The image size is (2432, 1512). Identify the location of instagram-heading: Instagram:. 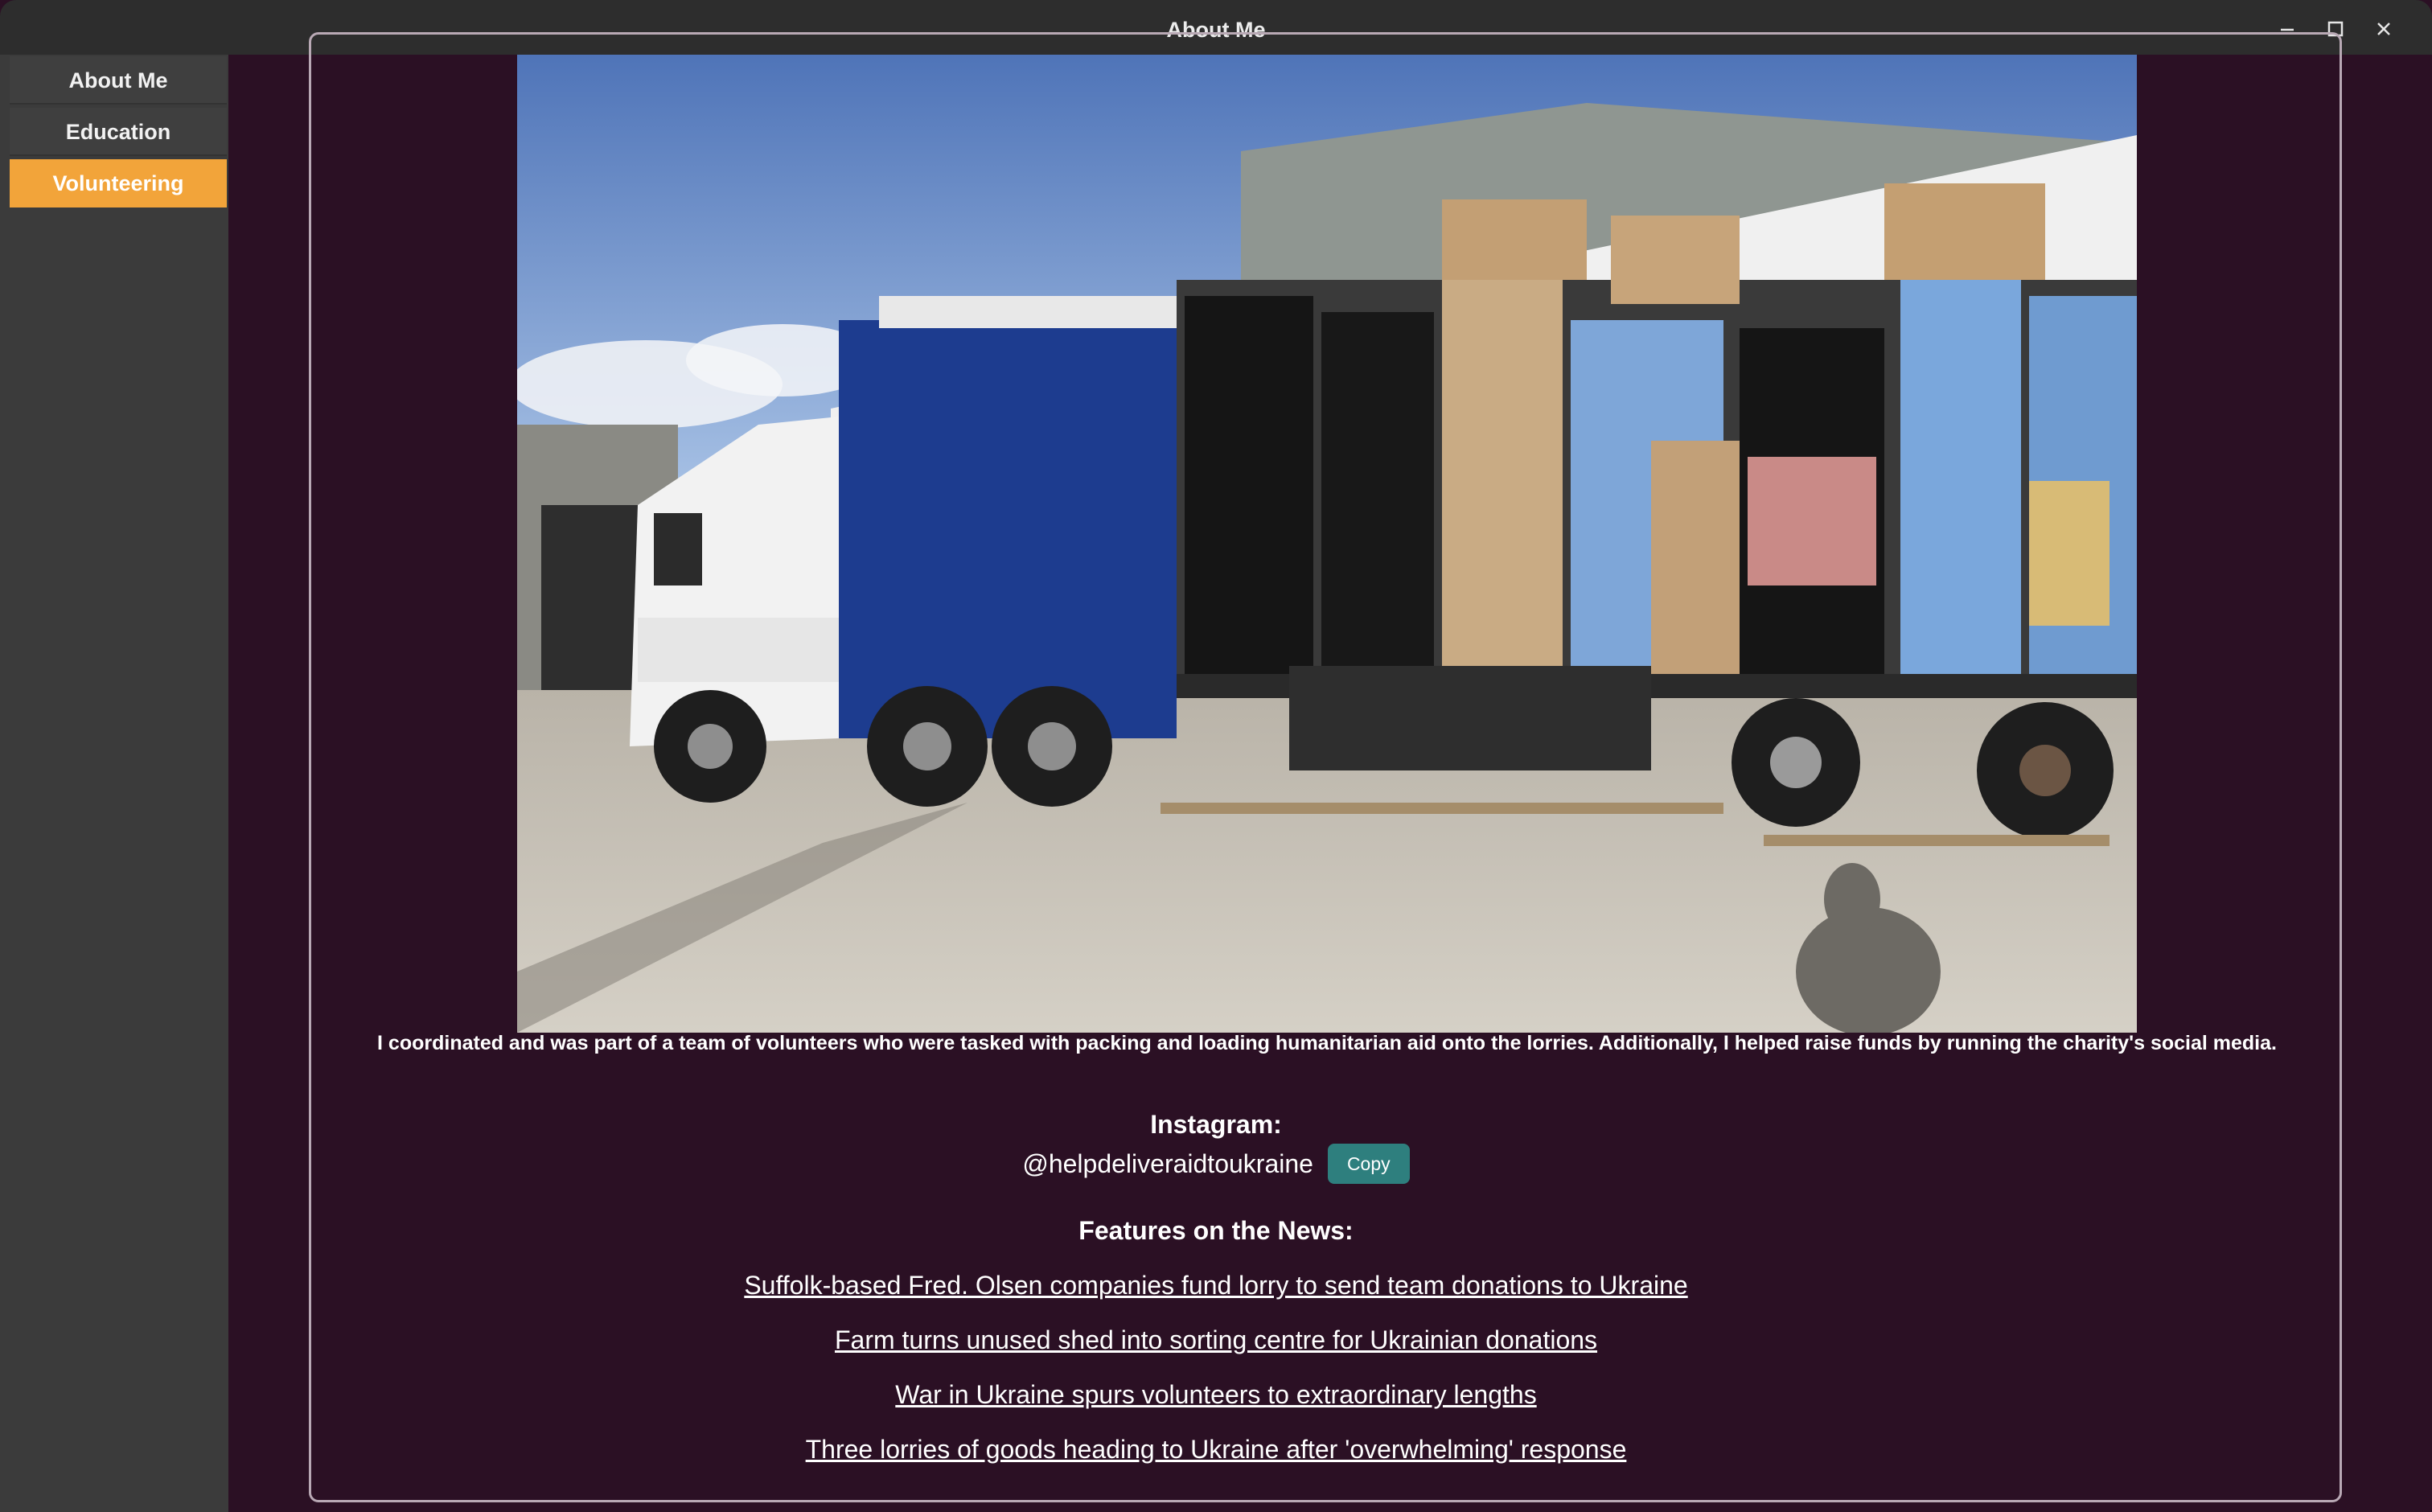
(1216, 1125).